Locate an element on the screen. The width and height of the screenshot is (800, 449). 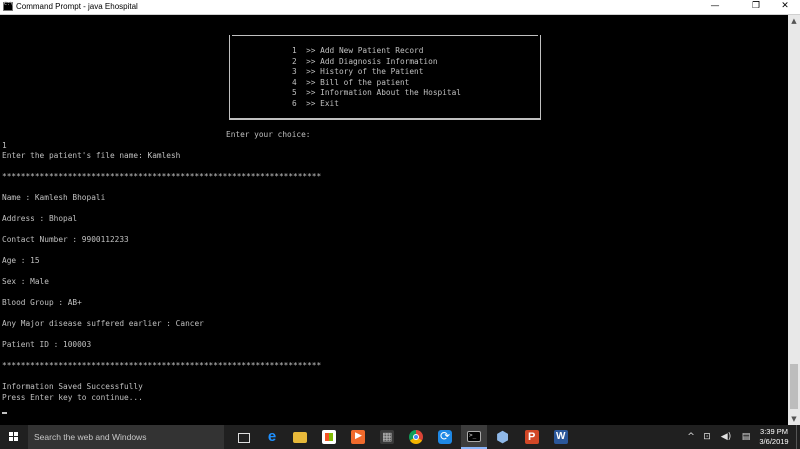
menu-item-exit: 6 >> Exit is located at coordinates (315, 103).